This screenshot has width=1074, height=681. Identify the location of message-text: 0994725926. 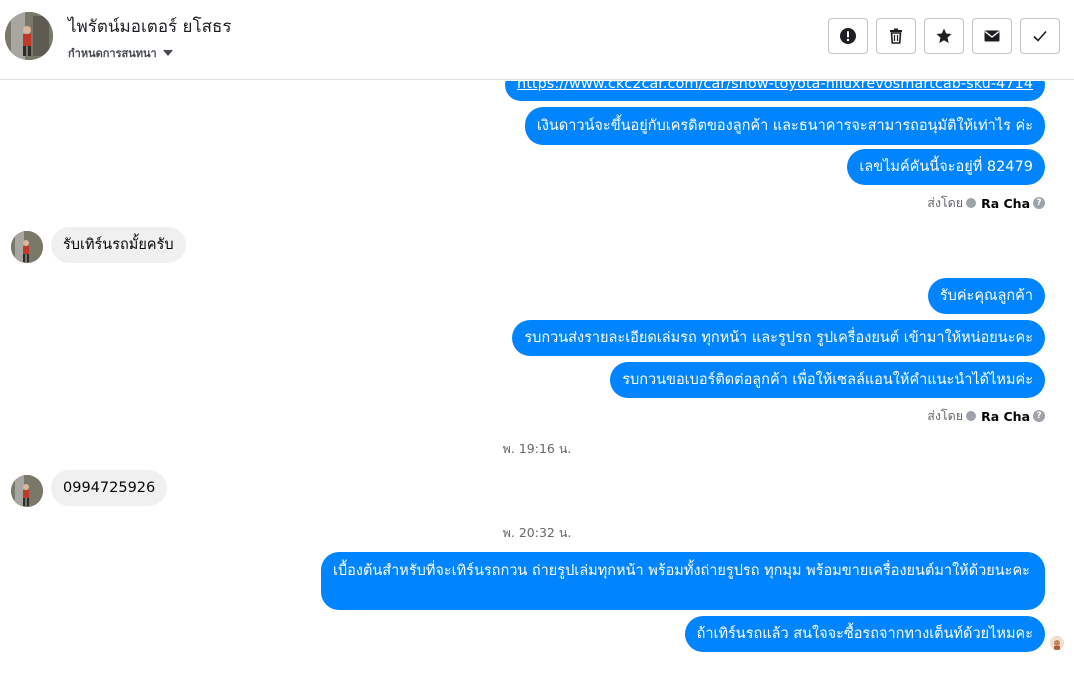
(109, 488).